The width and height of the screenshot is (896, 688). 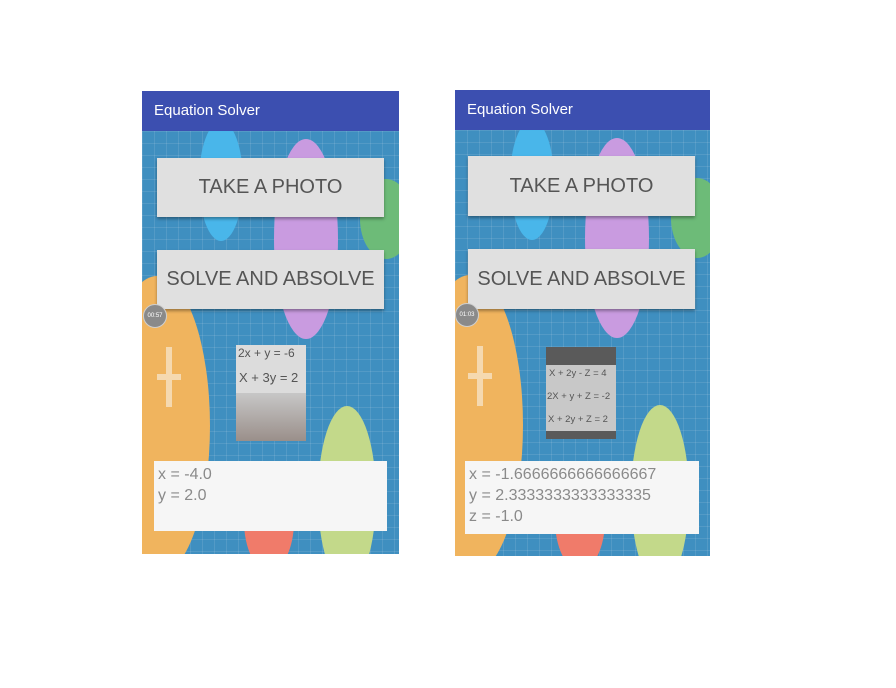 What do you see at coordinates (269, 377) in the screenshot?
I see `photo-equation-line: X + 3y = 2` at bounding box center [269, 377].